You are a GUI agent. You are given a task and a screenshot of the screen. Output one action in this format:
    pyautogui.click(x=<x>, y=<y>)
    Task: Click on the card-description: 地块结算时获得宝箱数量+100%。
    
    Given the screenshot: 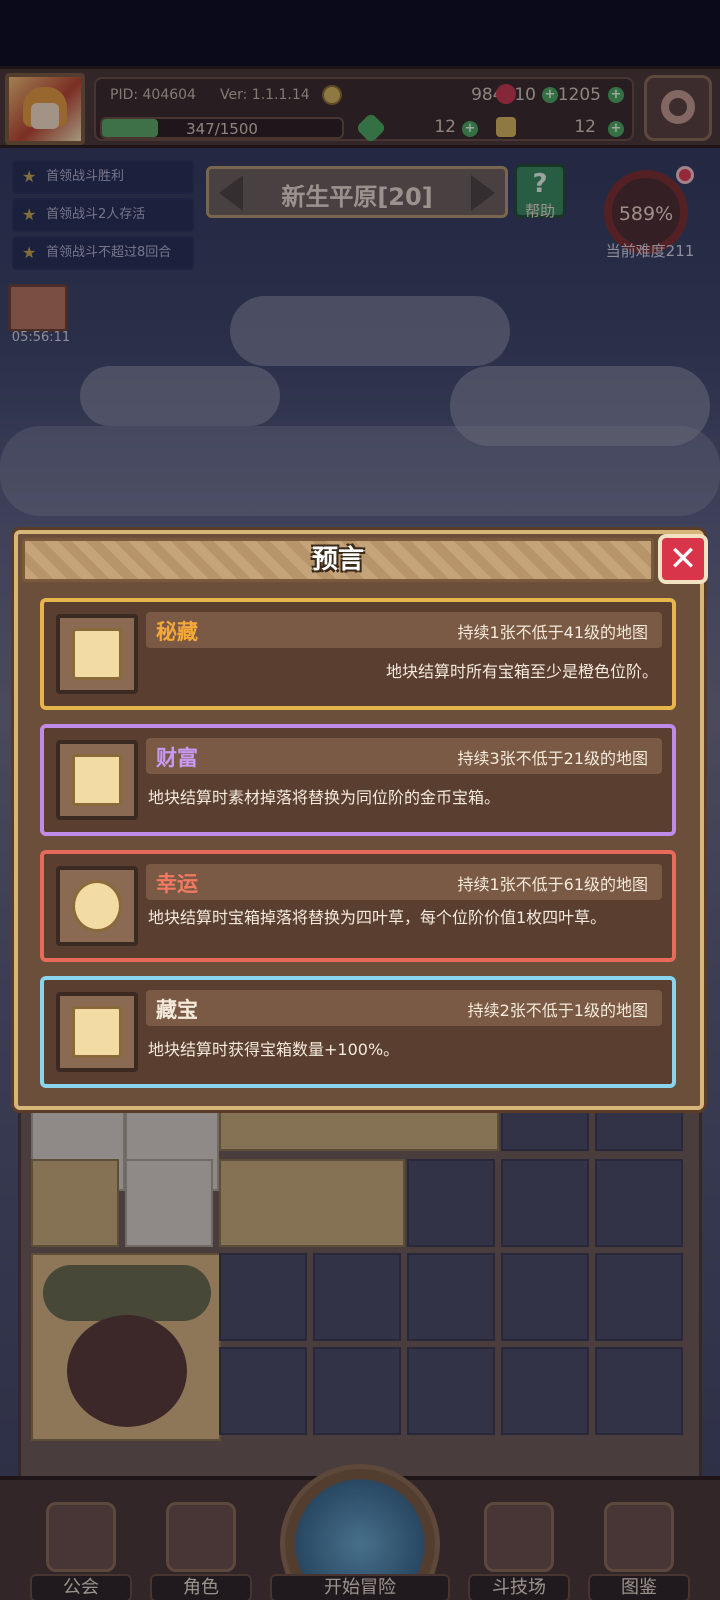 What is the action you would take?
    pyautogui.click(x=274, y=1049)
    